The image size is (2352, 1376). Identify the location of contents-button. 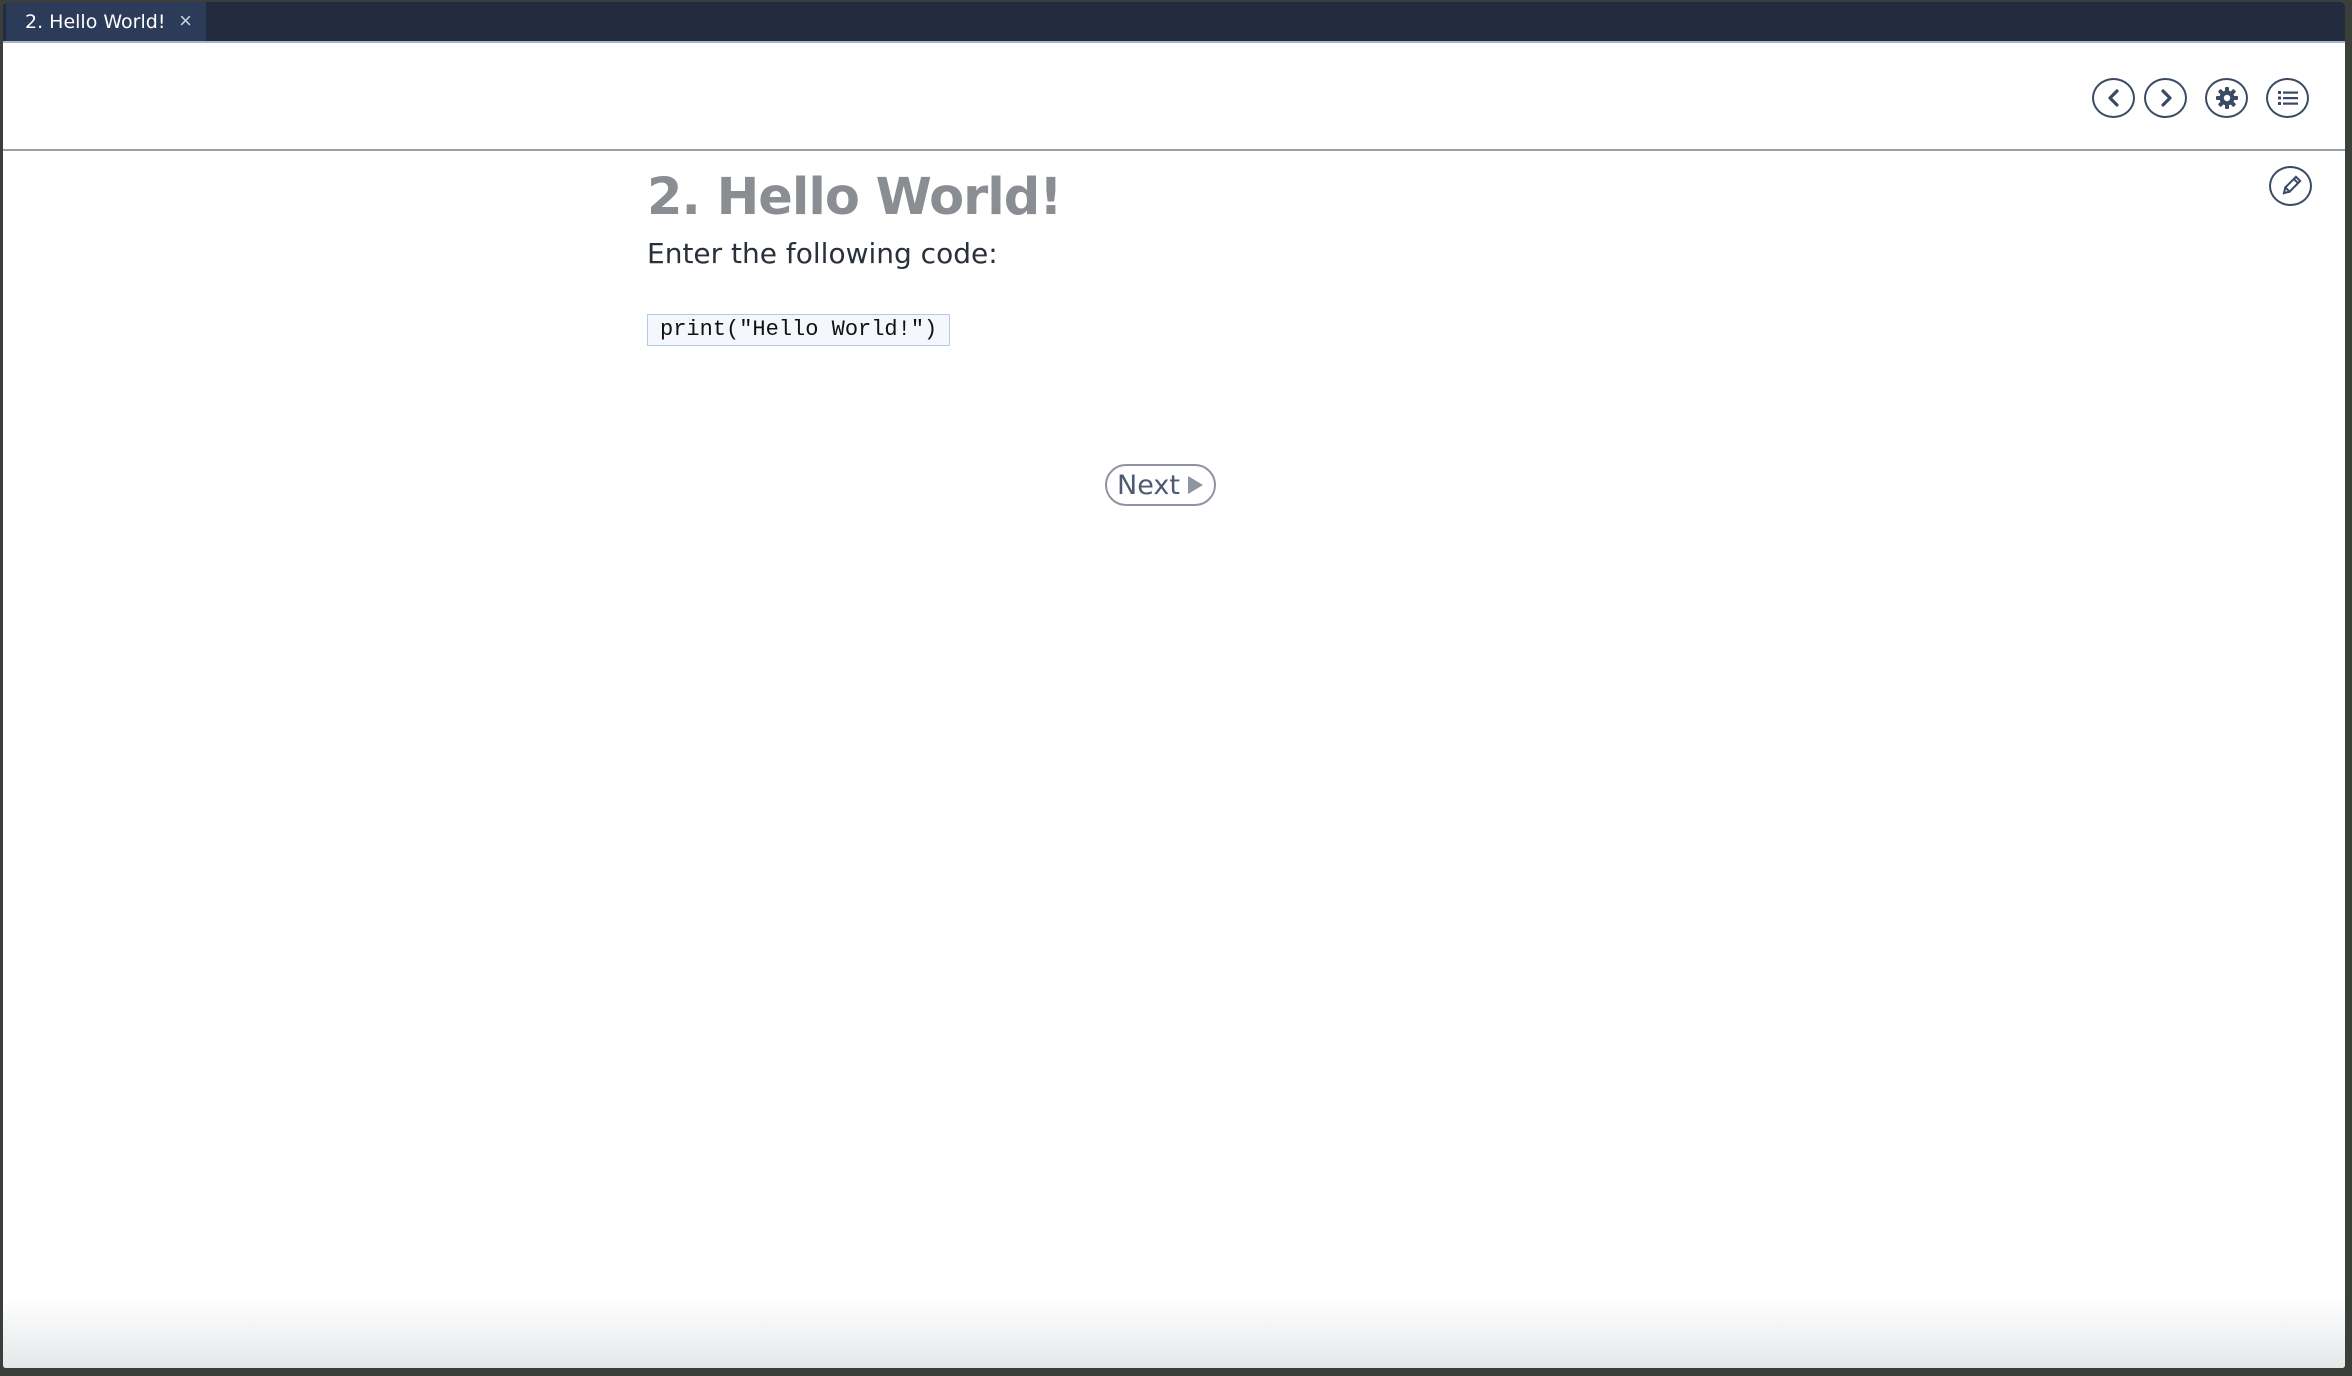
(2287, 98).